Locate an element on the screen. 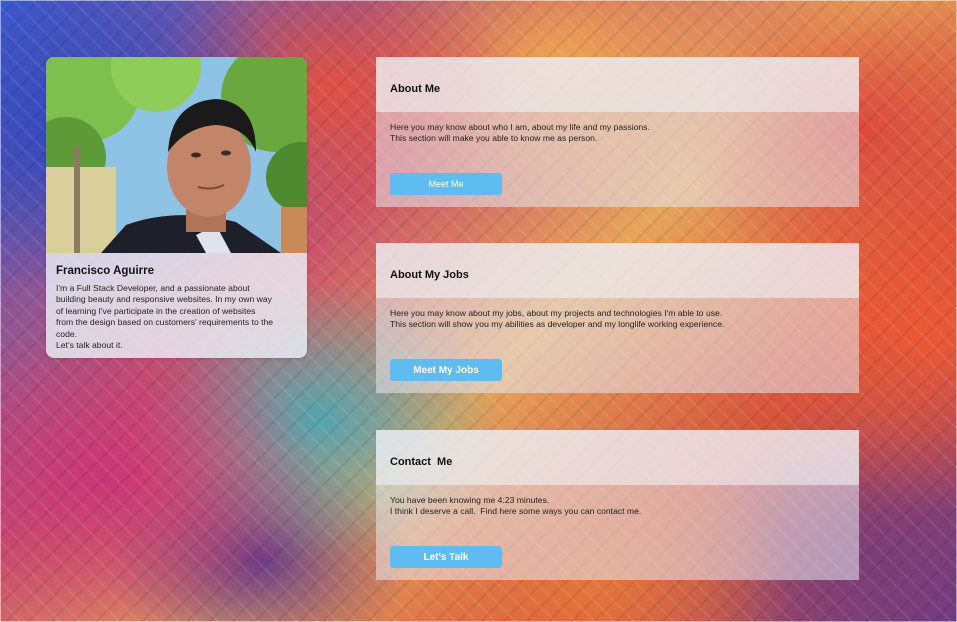  profile-photo is located at coordinates (176, 155).